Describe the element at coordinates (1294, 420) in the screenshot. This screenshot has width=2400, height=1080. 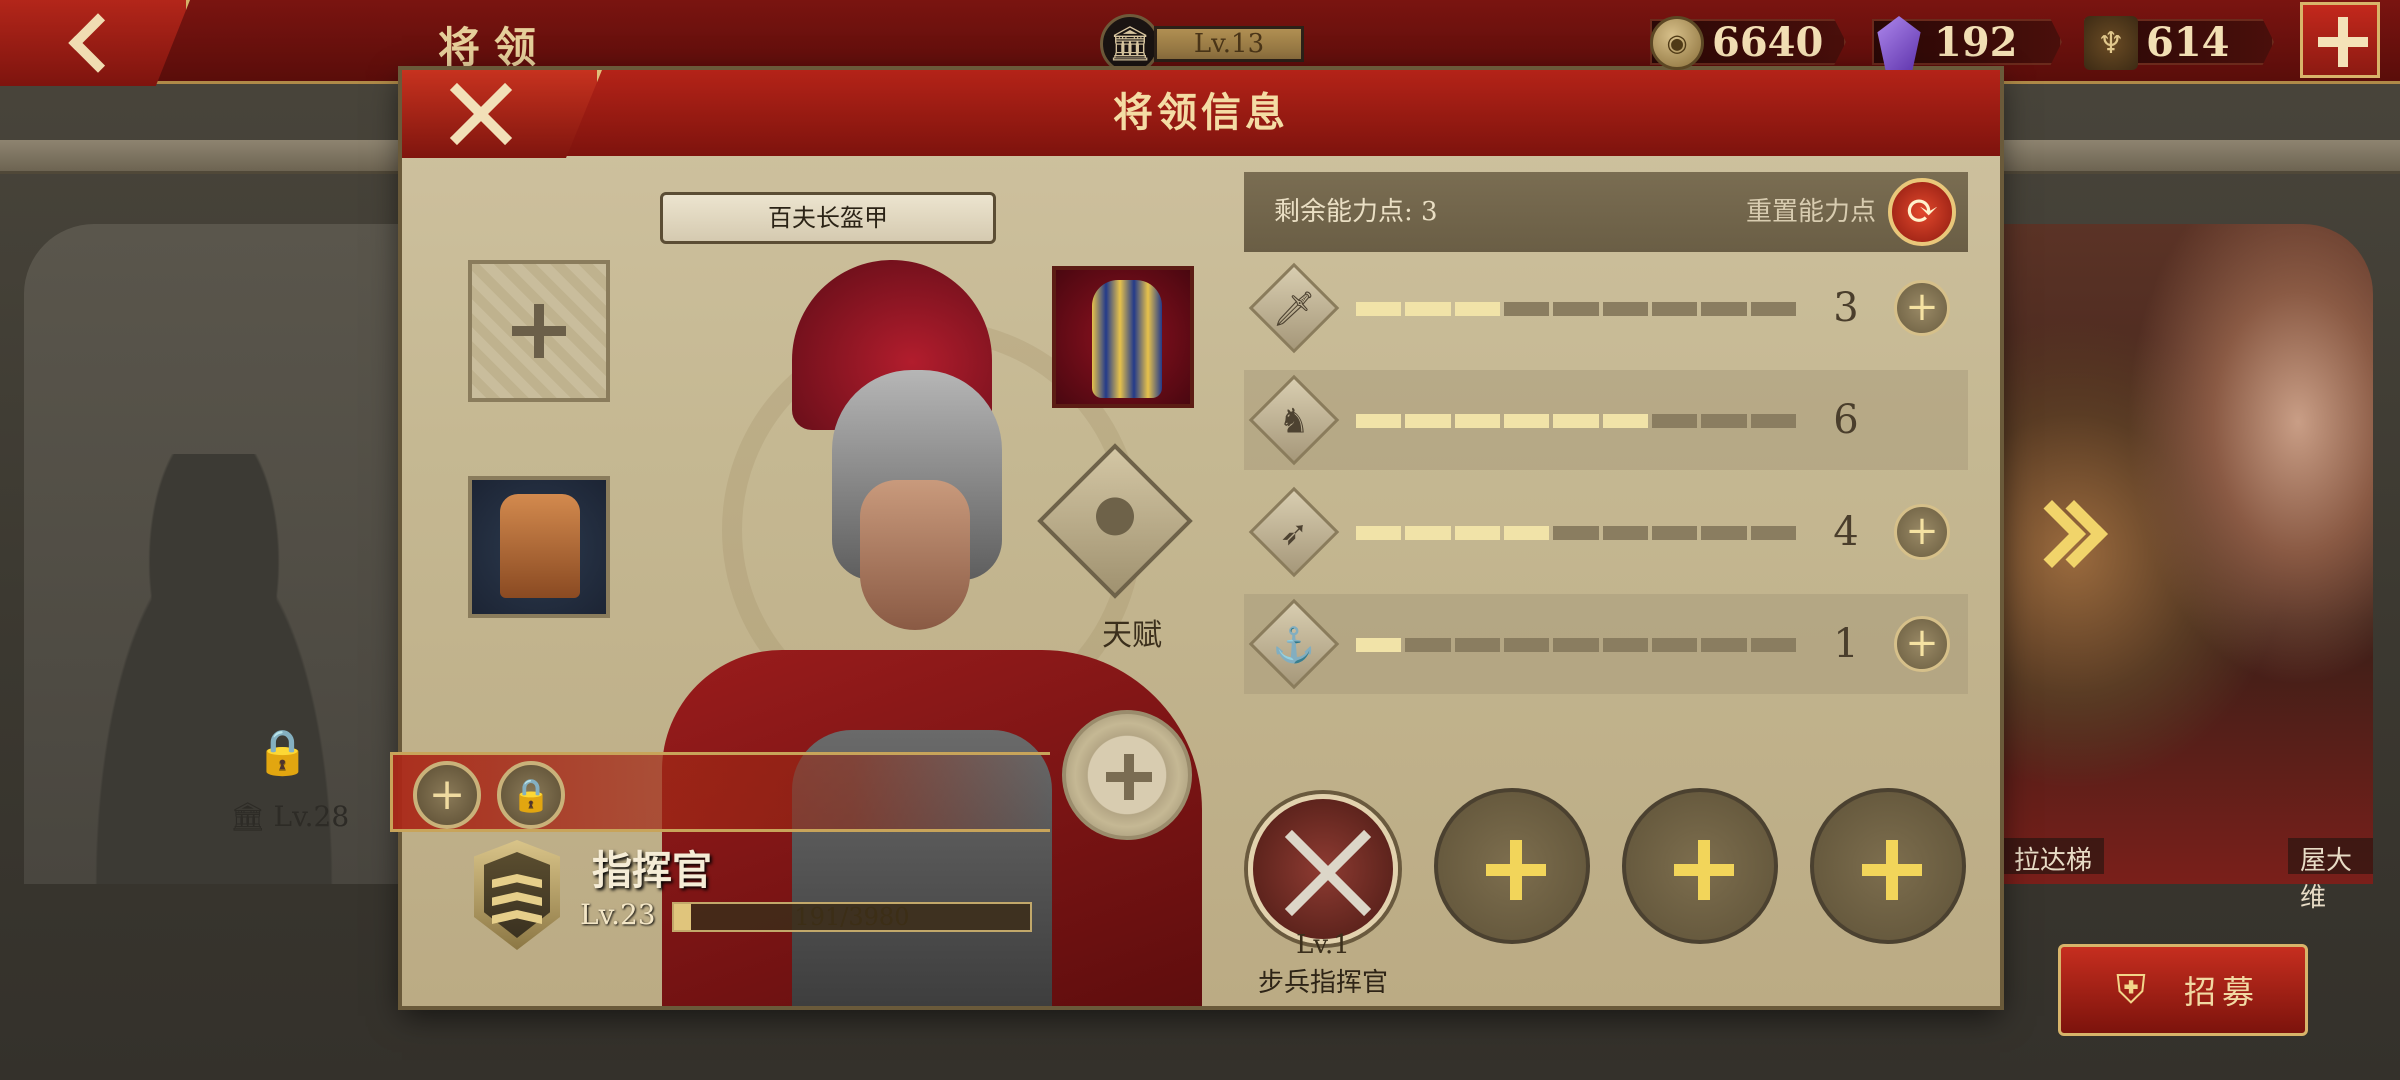
I see `horse-icon: ♞` at that location.